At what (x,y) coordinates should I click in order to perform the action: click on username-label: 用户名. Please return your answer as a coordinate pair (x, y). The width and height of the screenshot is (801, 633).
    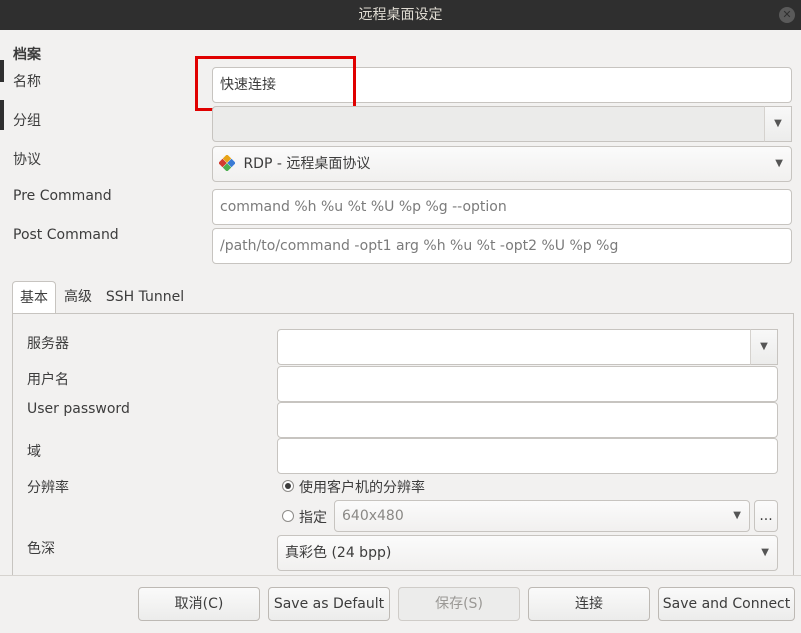
    Looking at the image, I should click on (48, 380).